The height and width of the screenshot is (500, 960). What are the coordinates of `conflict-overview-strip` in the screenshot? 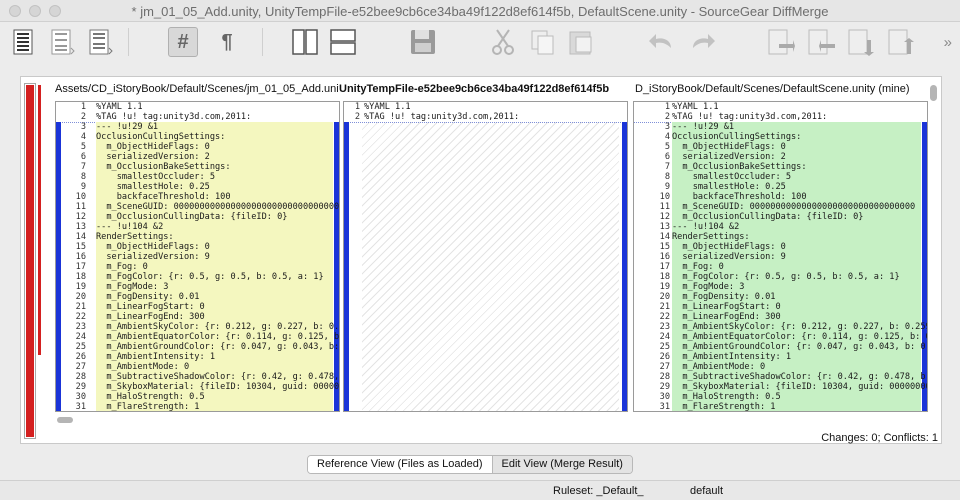 It's located at (30, 261).